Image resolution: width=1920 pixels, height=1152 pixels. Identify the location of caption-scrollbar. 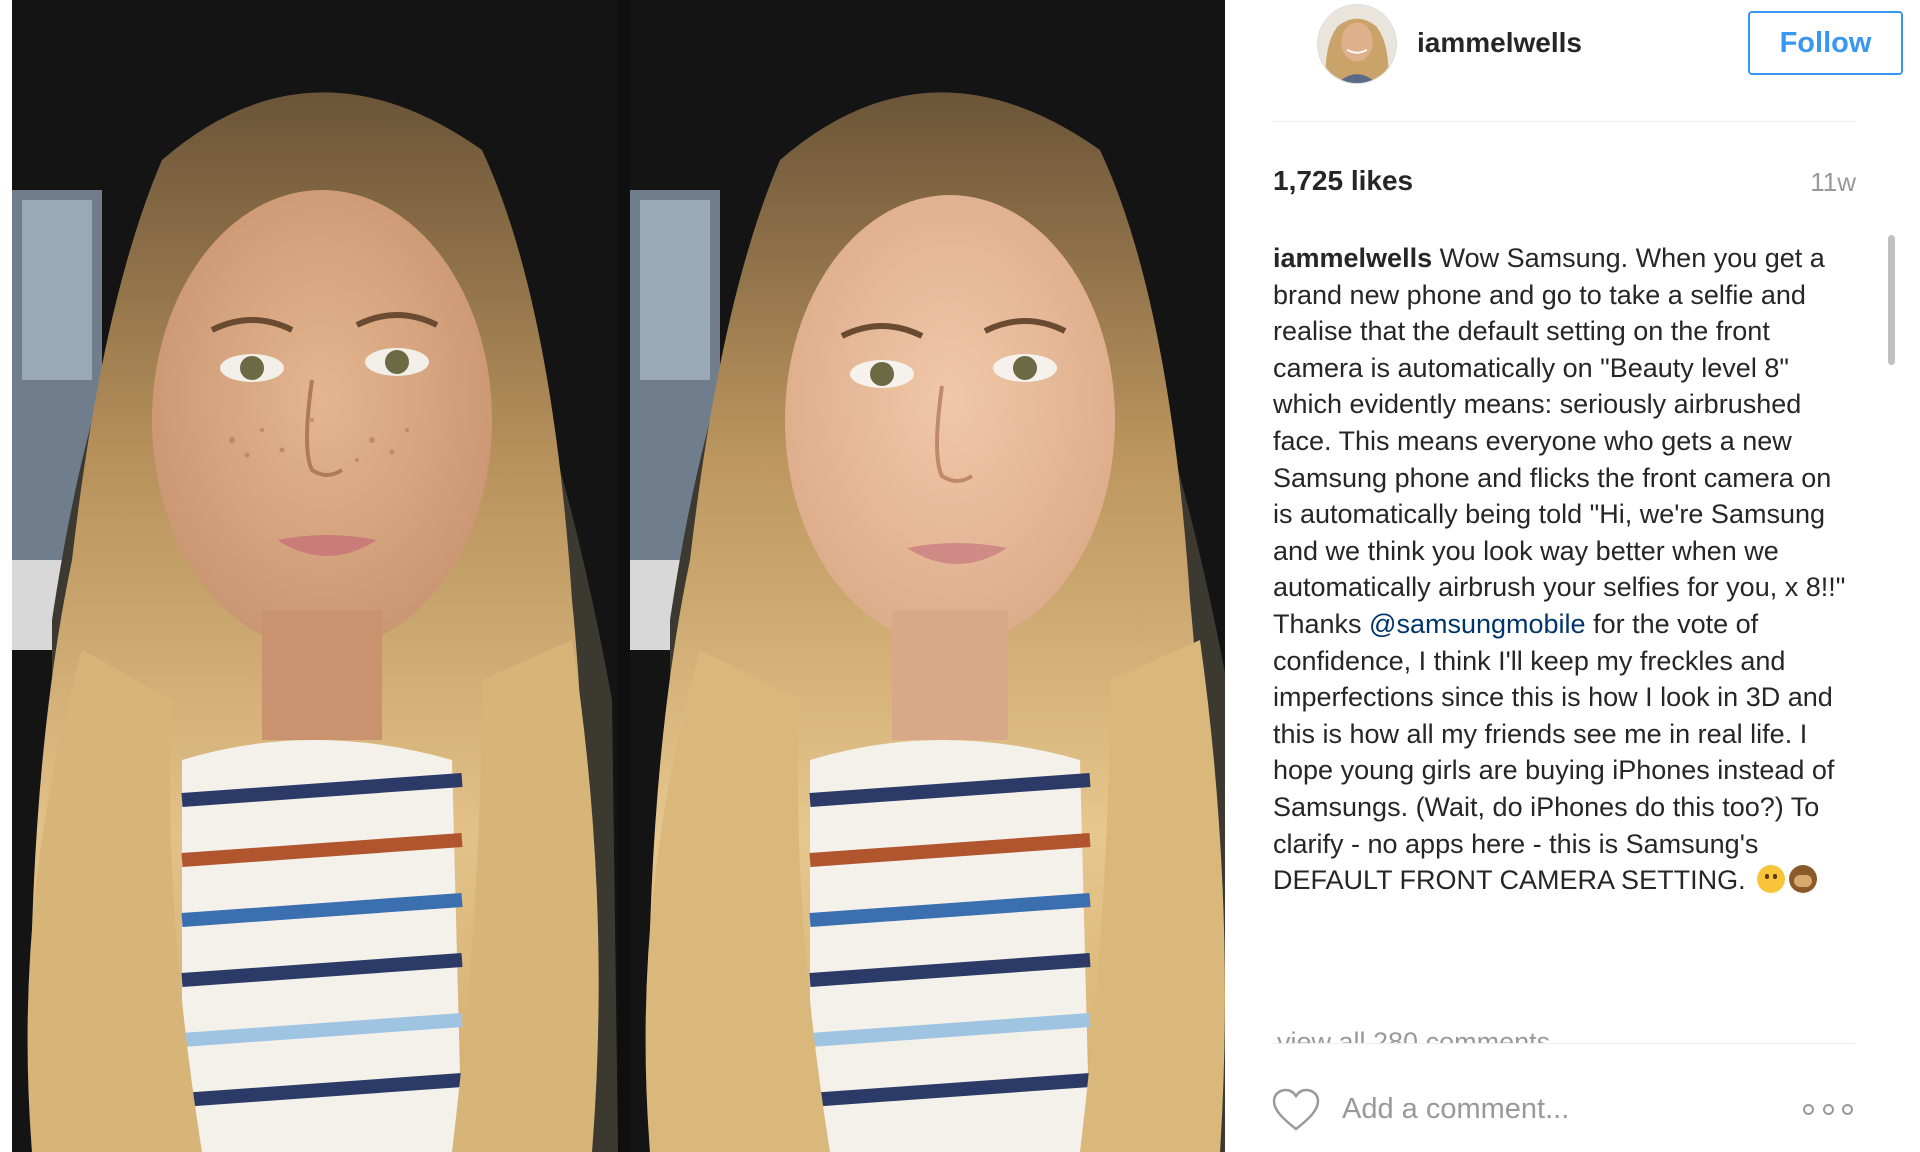
(1891, 300).